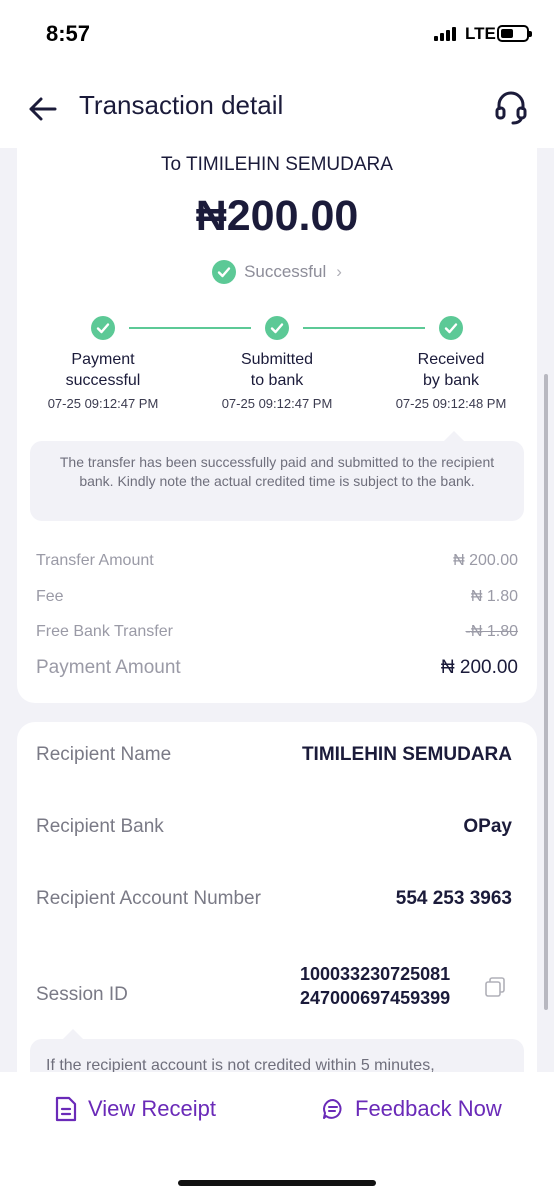 This screenshot has height=1200, width=554. What do you see at coordinates (103, 359) in the screenshot?
I see `step-label-line: Payment` at bounding box center [103, 359].